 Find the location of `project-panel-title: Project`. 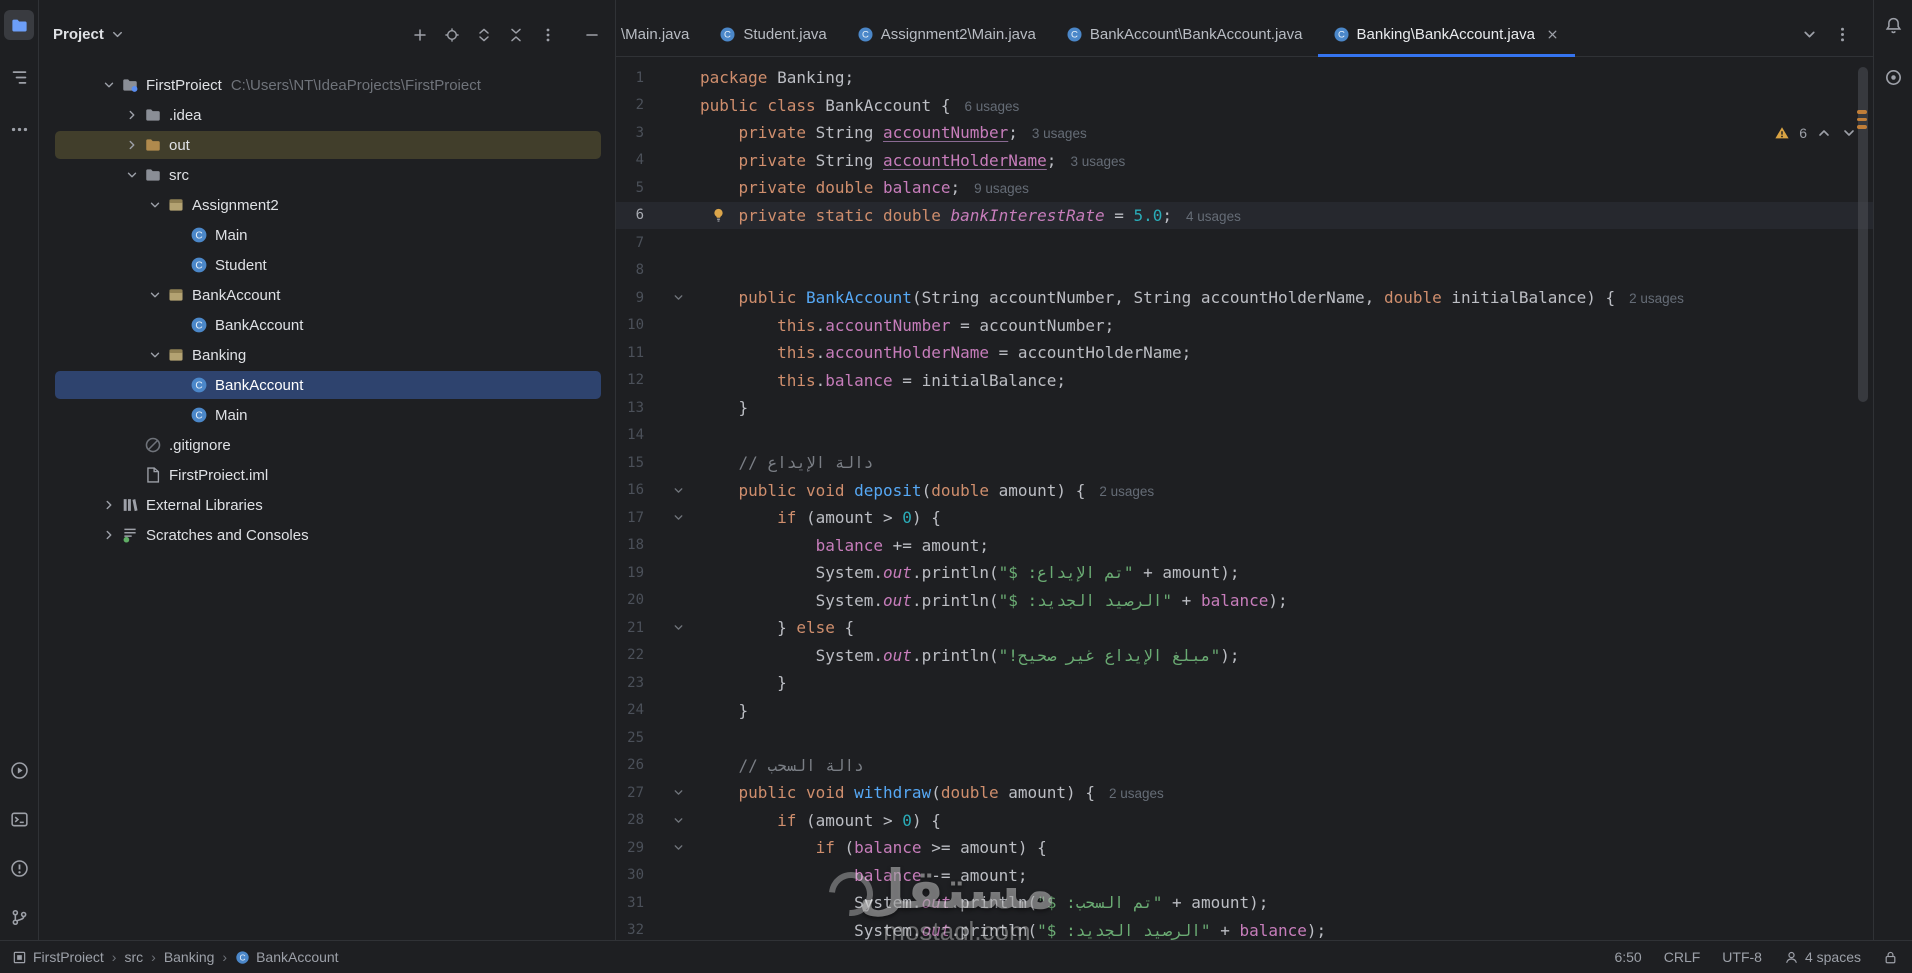

project-panel-title: Project is located at coordinates (89, 34).